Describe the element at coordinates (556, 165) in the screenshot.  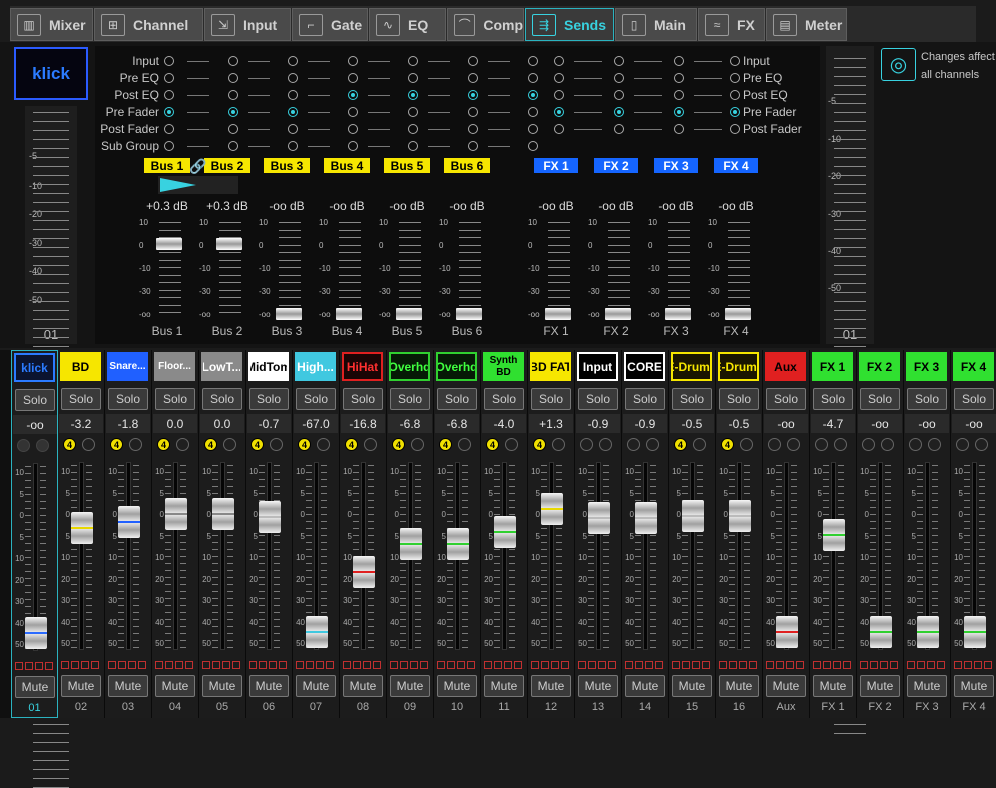
I see `send-target-label: FX 1` at that location.